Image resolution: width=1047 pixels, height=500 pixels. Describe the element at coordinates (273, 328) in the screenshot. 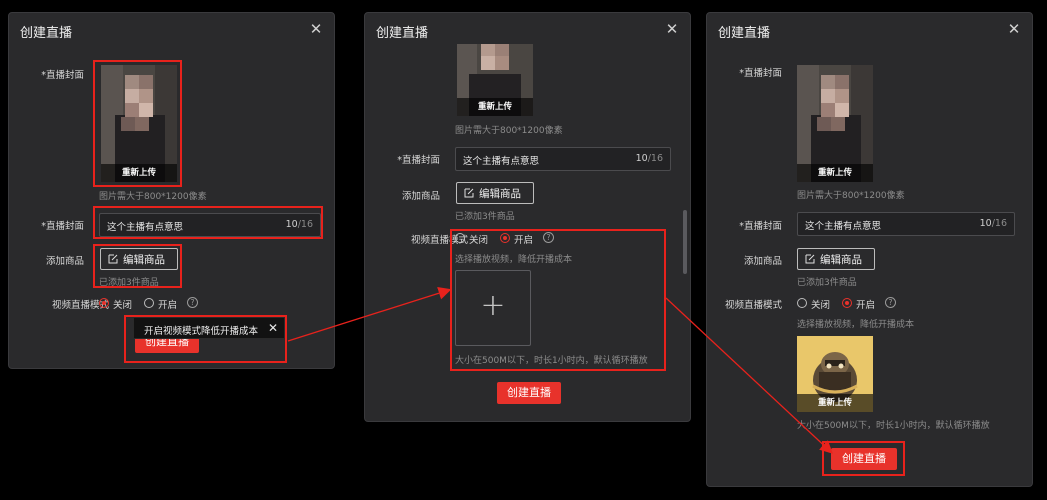

I see `tooltip-close-icon: ✕` at that location.